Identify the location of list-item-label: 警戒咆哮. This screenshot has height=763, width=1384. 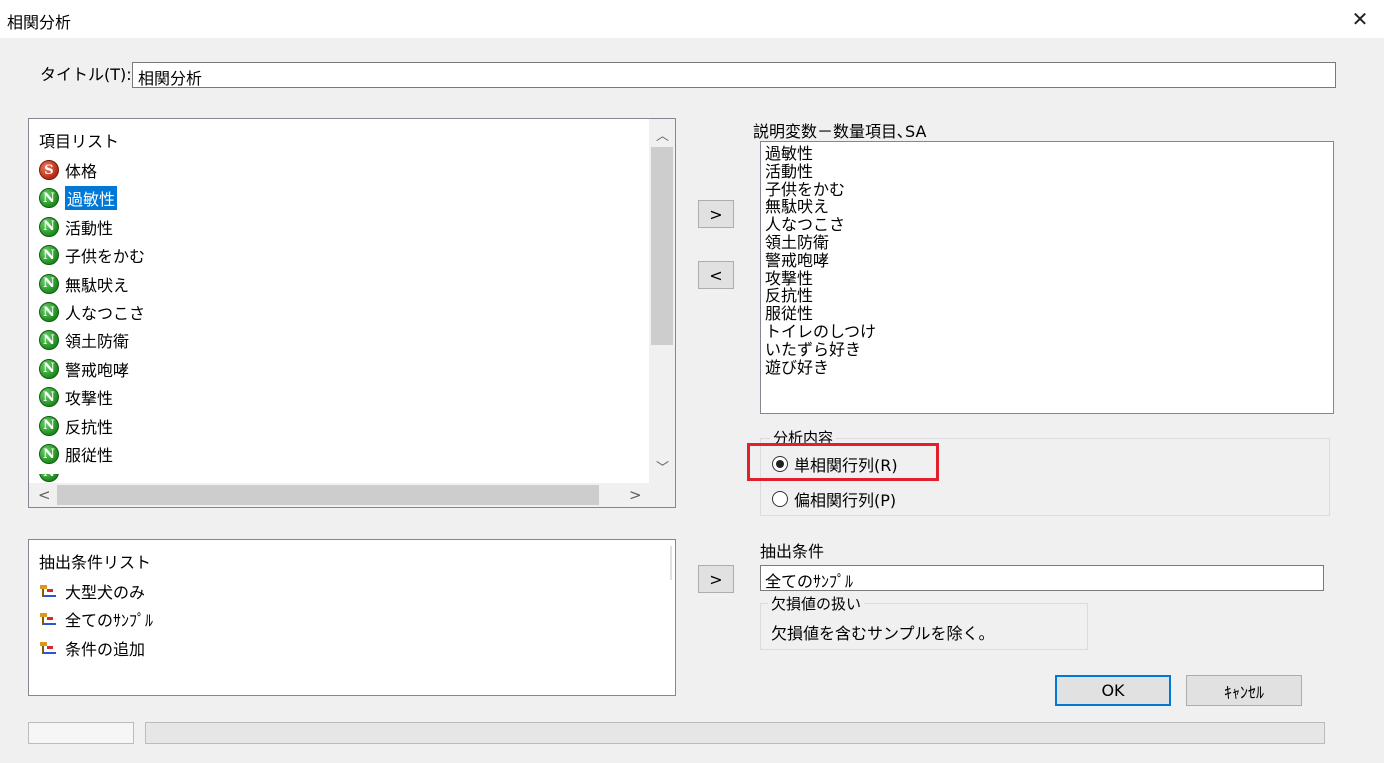
(97, 370).